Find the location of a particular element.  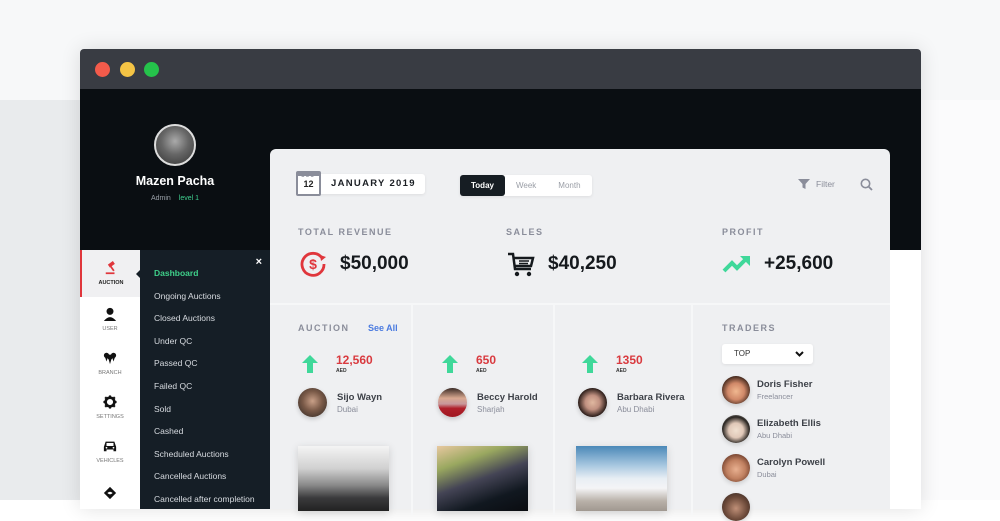

traders-section-title: TRADERS is located at coordinates (749, 328).